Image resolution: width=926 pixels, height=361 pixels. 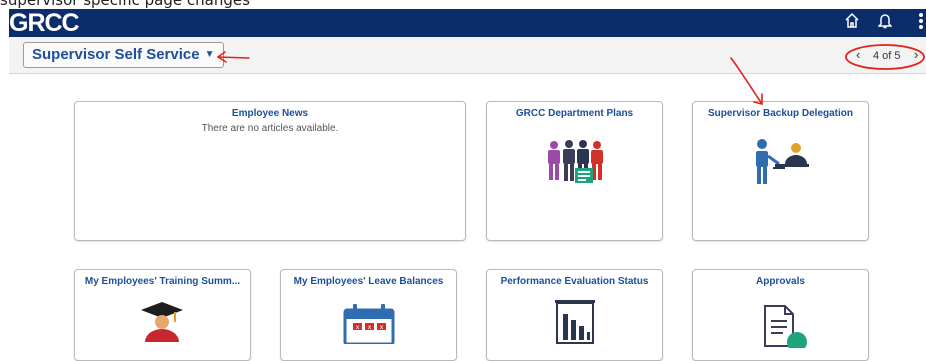 What do you see at coordinates (209, 55) in the screenshot?
I see `caret-down-icon: ▼` at bounding box center [209, 55].